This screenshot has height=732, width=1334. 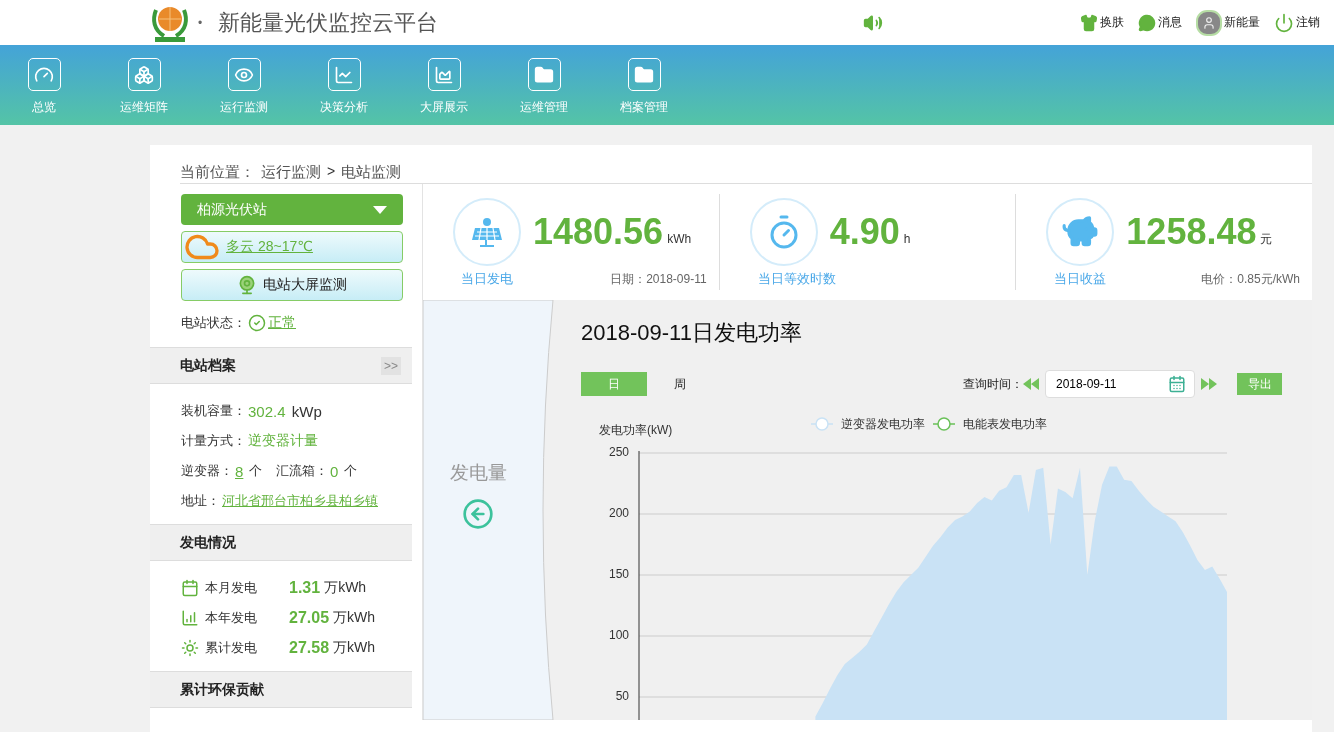 What do you see at coordinates (301, 471) in the screenshot?
I see `field-label: 汇流箱：` at bounding box center [301, 471].